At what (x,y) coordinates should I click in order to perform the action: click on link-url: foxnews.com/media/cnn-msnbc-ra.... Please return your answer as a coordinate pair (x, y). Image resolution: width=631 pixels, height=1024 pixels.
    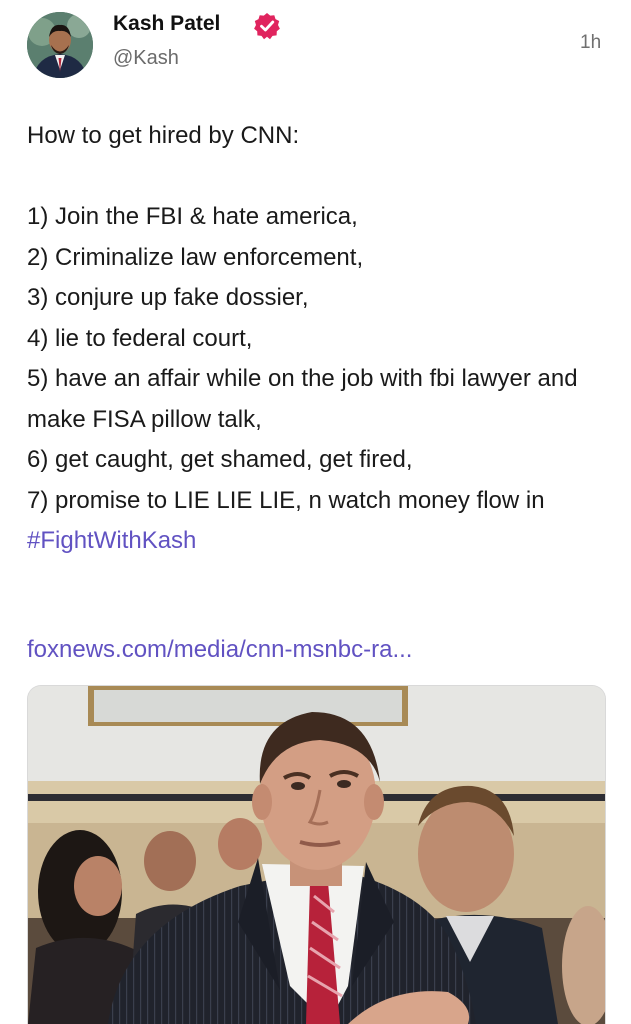
    Looking at the image, I should click on (219, 650).